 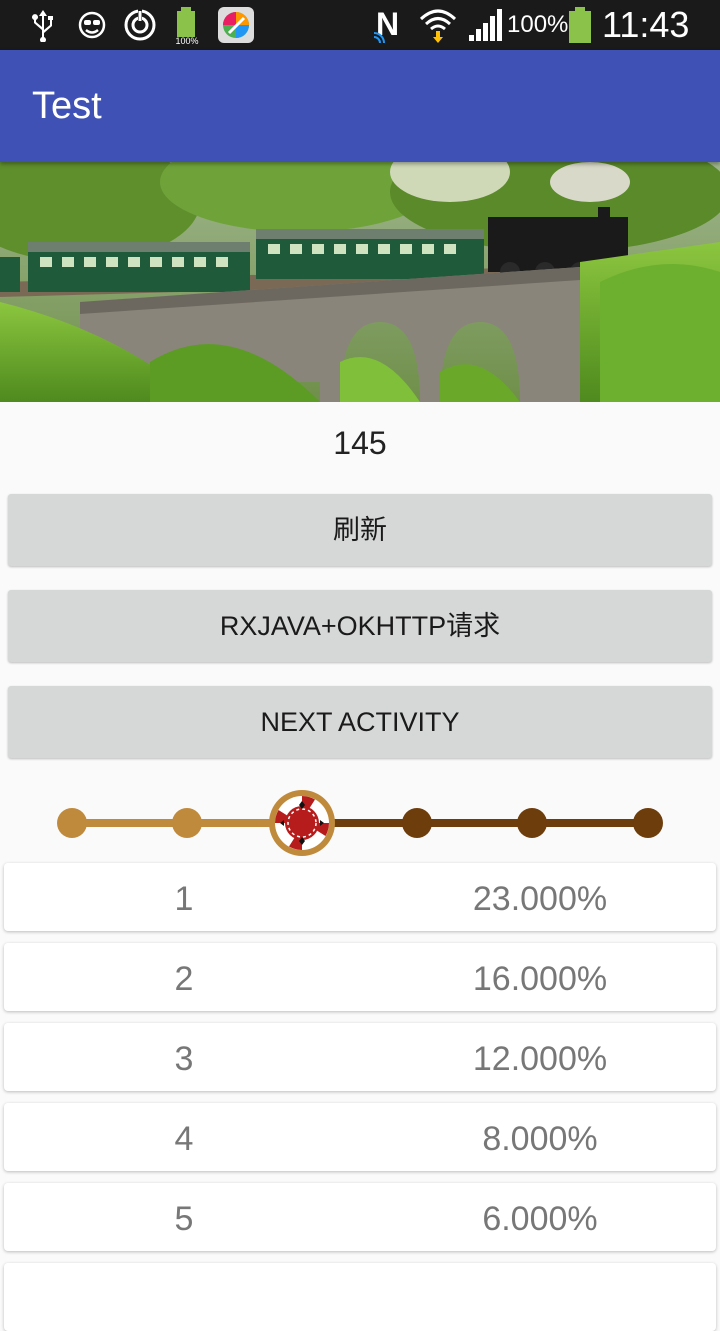 What do you see at coordinates (540, 1219) in the screenshot?
I see `percent-label: 6.000%` at bounding box center [540, 1219].